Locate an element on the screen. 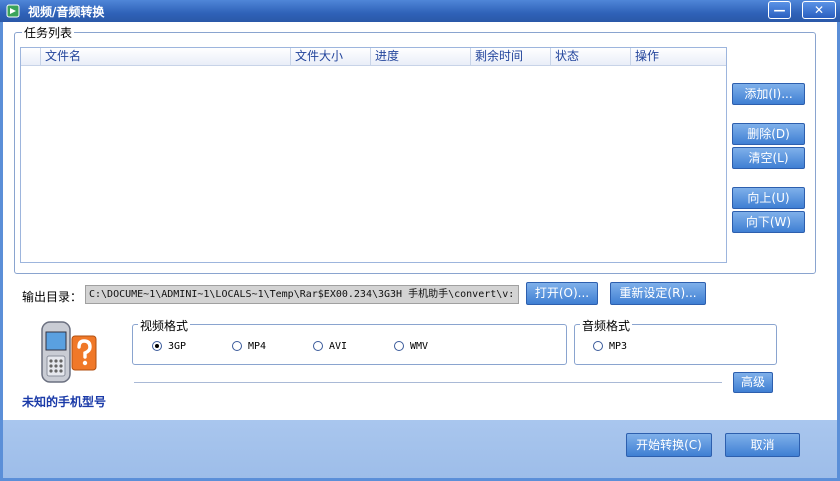 The width and height of the screenshot is (840, 481). close-button: ✕ is located at coordinates (819, 10).